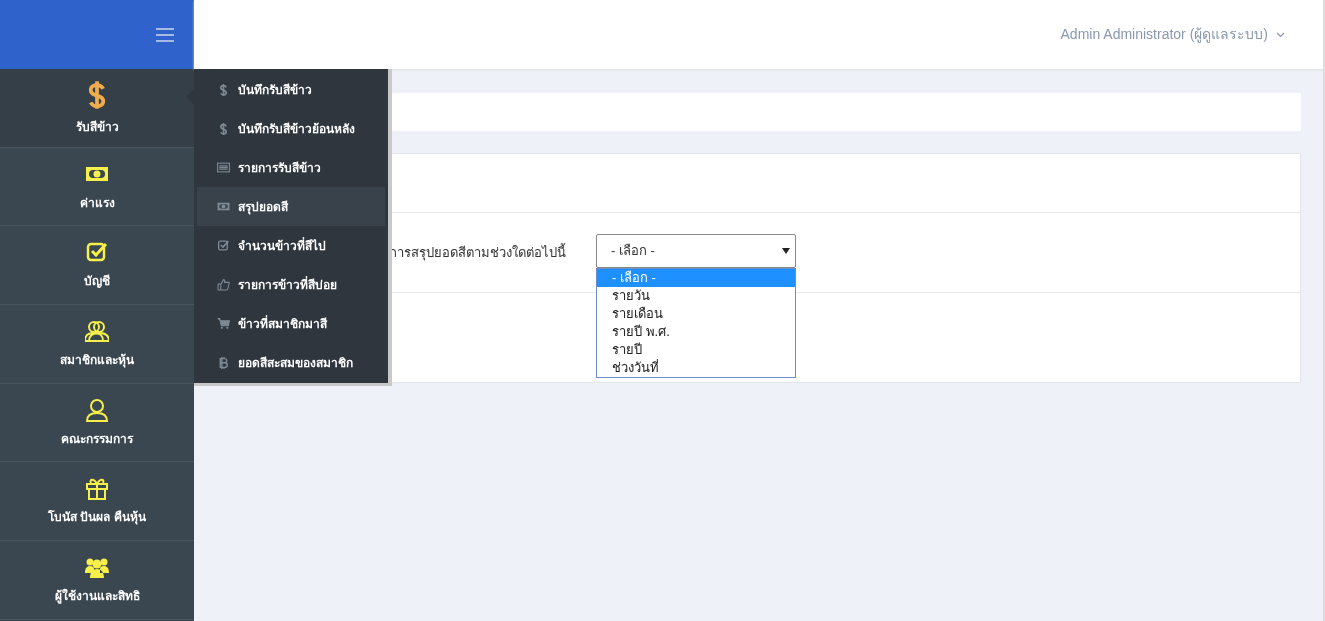  I want to click on menu-icon, so click(165, 34).